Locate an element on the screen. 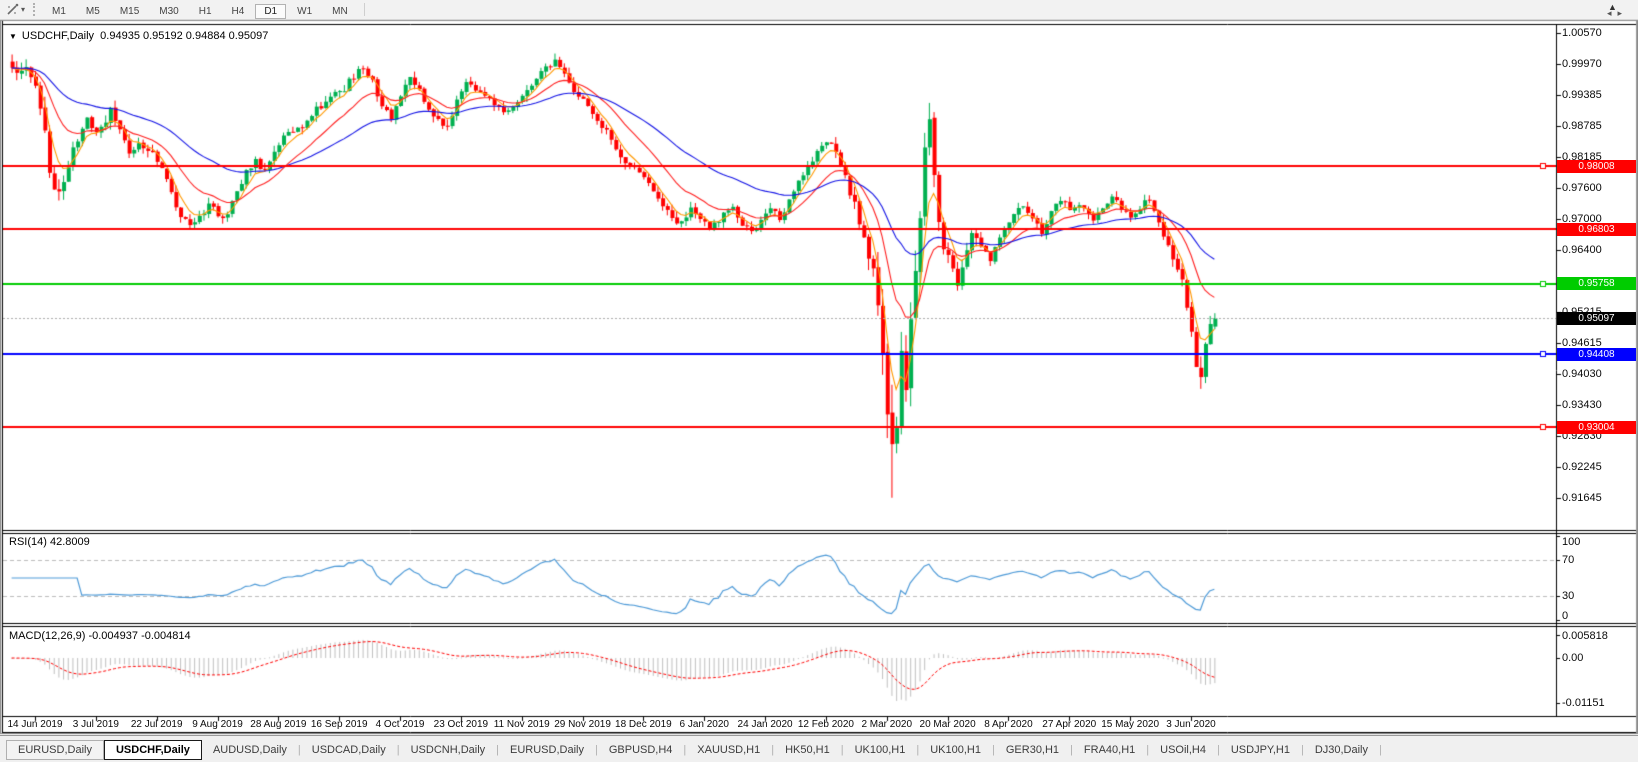 The width and height of the screenshot is (1638, 762). price-axis-label: 0.93430 is located at coordinates (1582, 405).